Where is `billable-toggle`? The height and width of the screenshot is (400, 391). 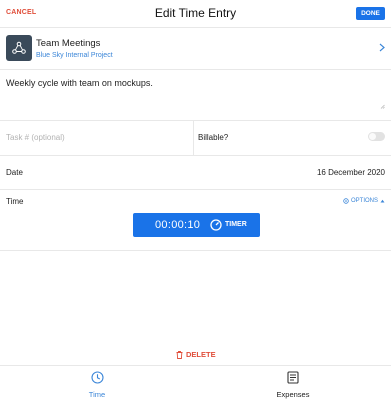 billable-toggle is located at coordinates (376, 136).